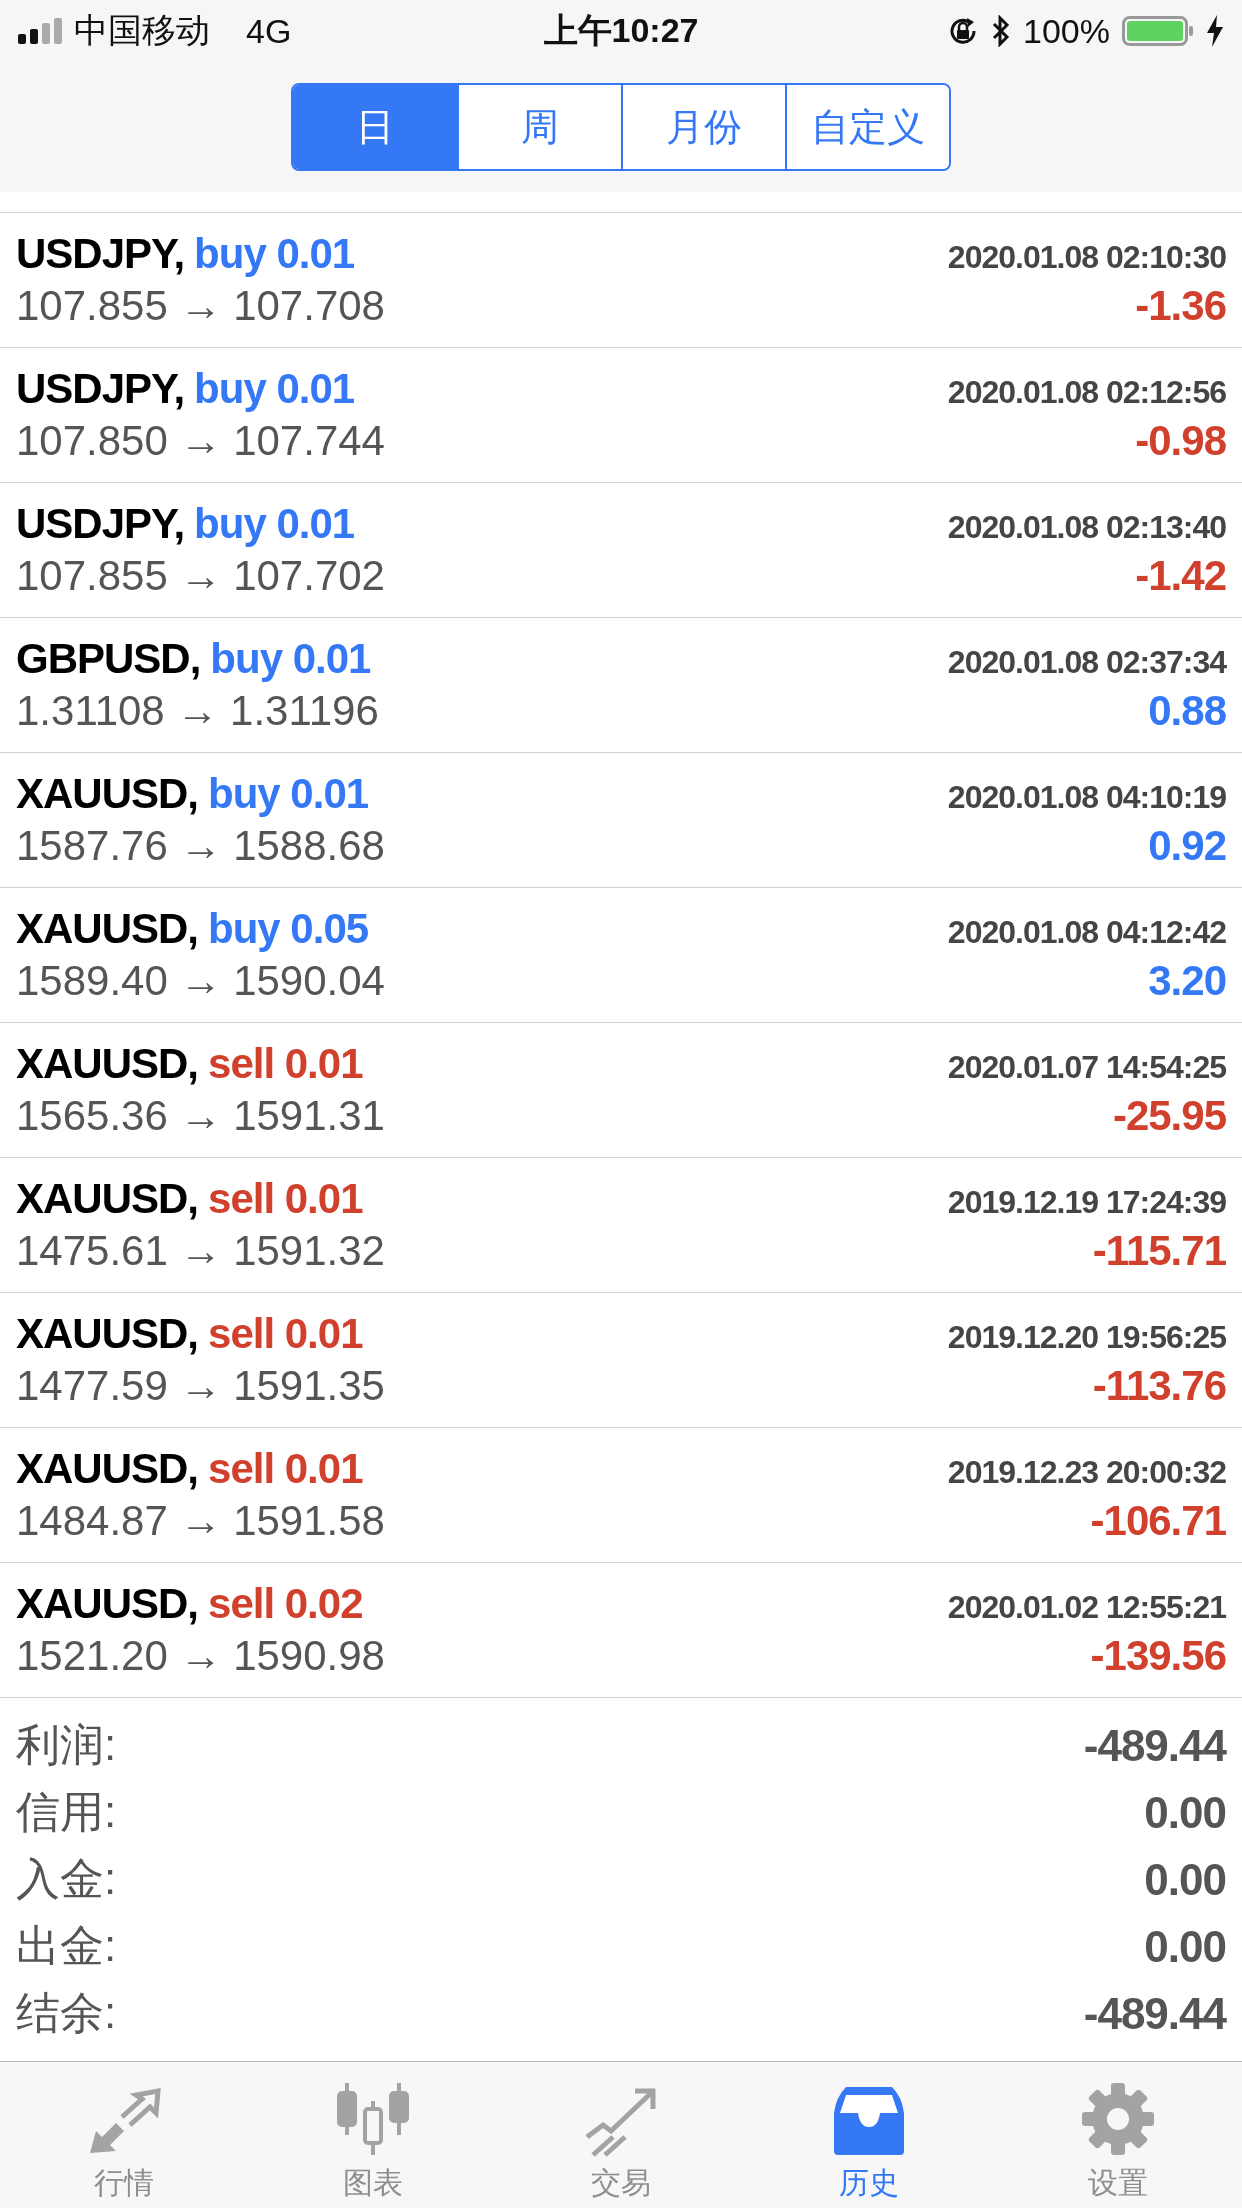  What do you see at coordinates (372, 2119) in the screenshot?
I see `candlestick-icon` at bounding box center [372, 2119].